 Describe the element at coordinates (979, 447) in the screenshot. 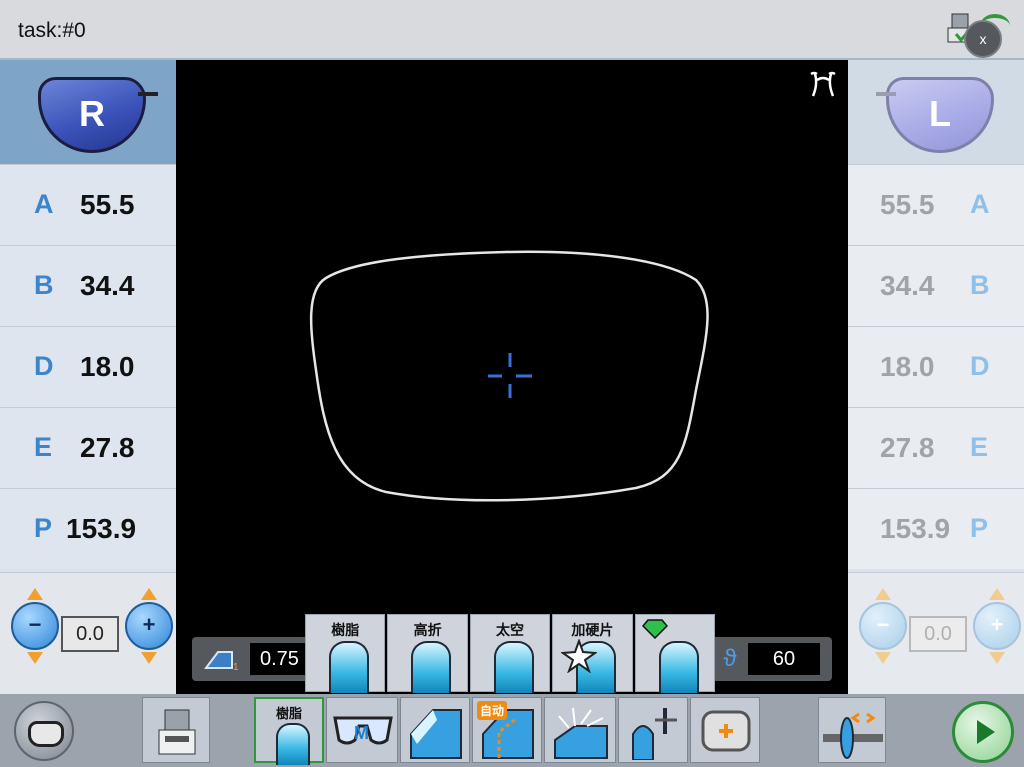

I see `left-row-e-label: E` at that location.